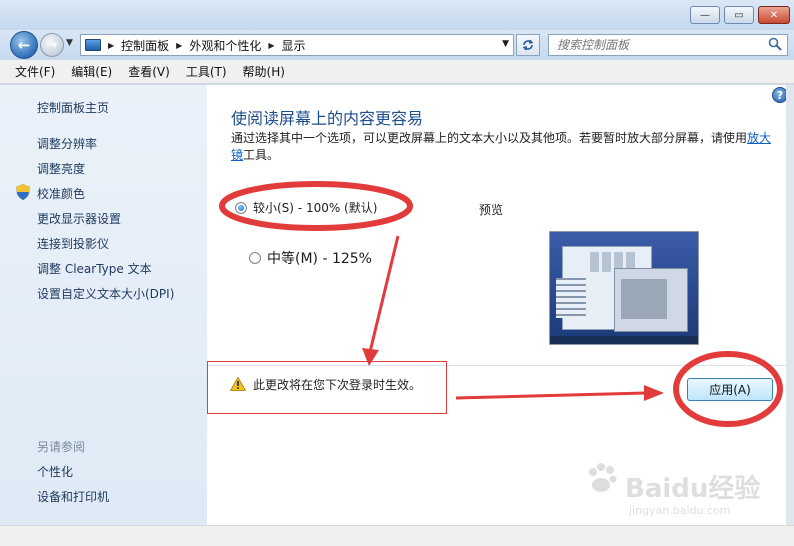 The height and width of the screenshot is (546, 794). Describe the element at coordinates (491, 210) in the screenshot. I see `preview-label: 预览` at that location.